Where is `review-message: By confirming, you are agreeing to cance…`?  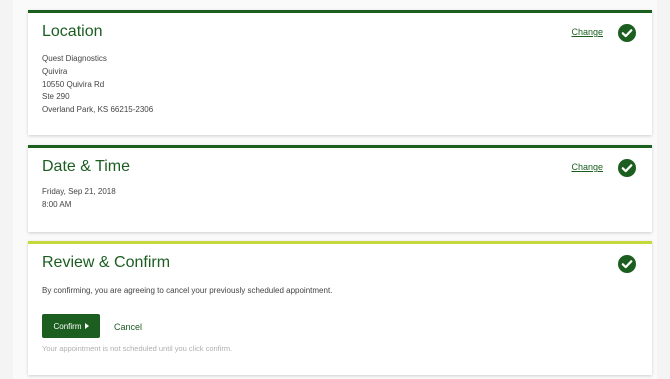 review-message: By confirming, you are agreeing to cance… is located at coordinates (187, 290).